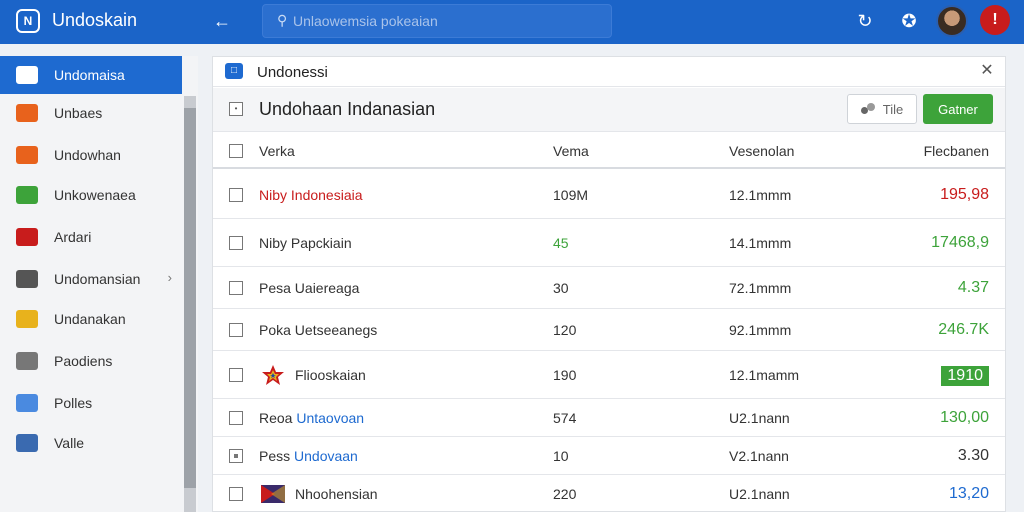 The image size is (1024, 512). I want to click on row-name-prefix: Pess, so click(275, 456).